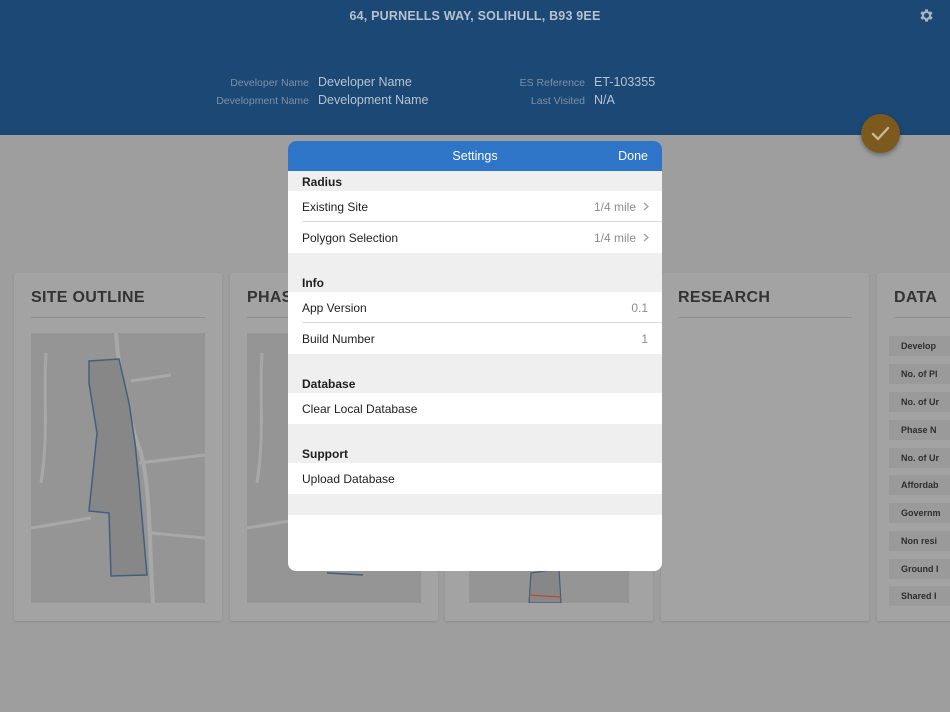 This screenshot has height=712, width=950. What do you see at coordinates (919, 569) in the screenshot?
I see `data-row: Ground I` at bounding box center [919, 569].